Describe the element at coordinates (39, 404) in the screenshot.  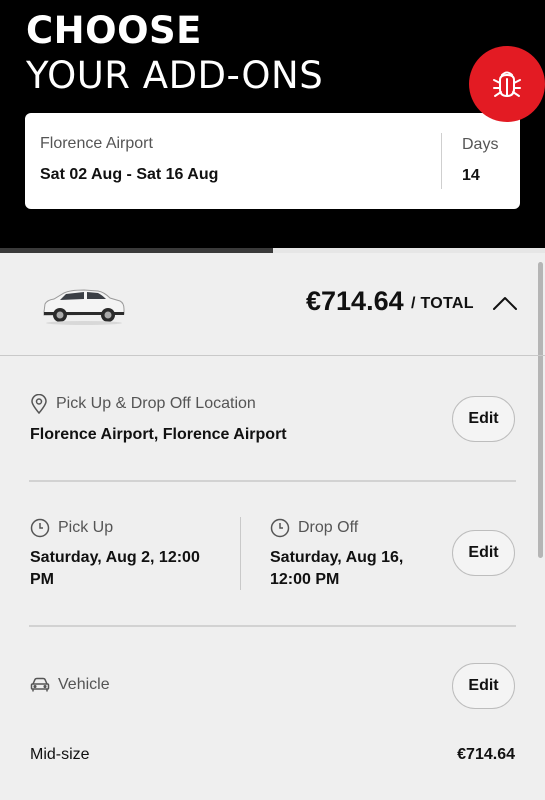
I see `location-pin-icon` at that location.